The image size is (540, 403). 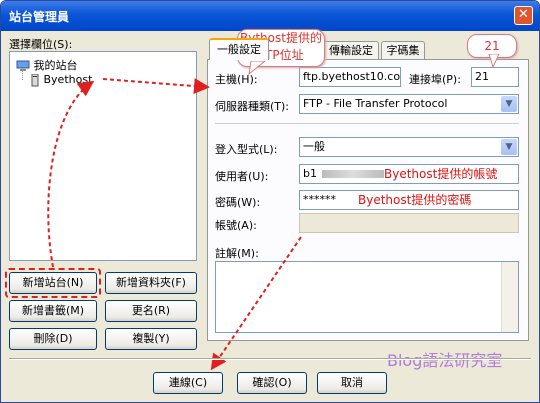 I want to click on tab-general: 一般設定, so click(x=239, y=49).